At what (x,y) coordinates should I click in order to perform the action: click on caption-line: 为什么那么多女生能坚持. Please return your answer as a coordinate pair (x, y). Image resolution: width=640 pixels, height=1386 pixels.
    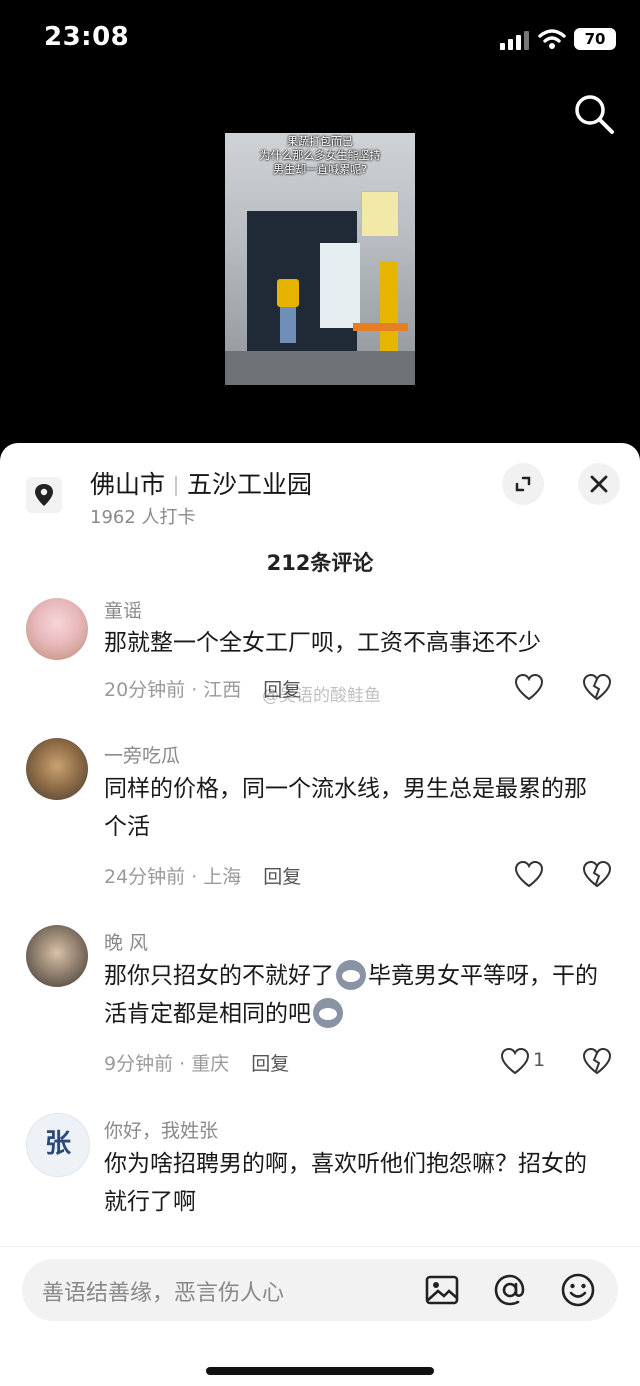
    Looking at the image, I should click on (320, 155).